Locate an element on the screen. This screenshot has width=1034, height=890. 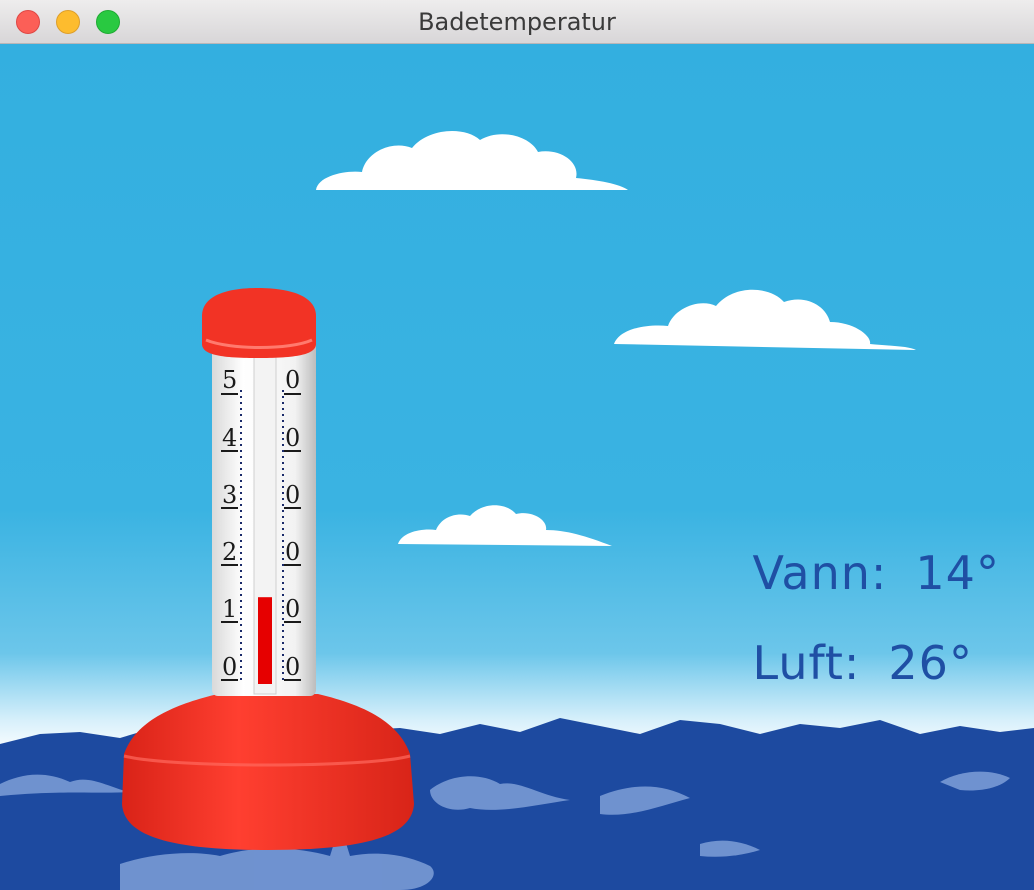
scale-label: 5 is located at coordinates (229, 380).